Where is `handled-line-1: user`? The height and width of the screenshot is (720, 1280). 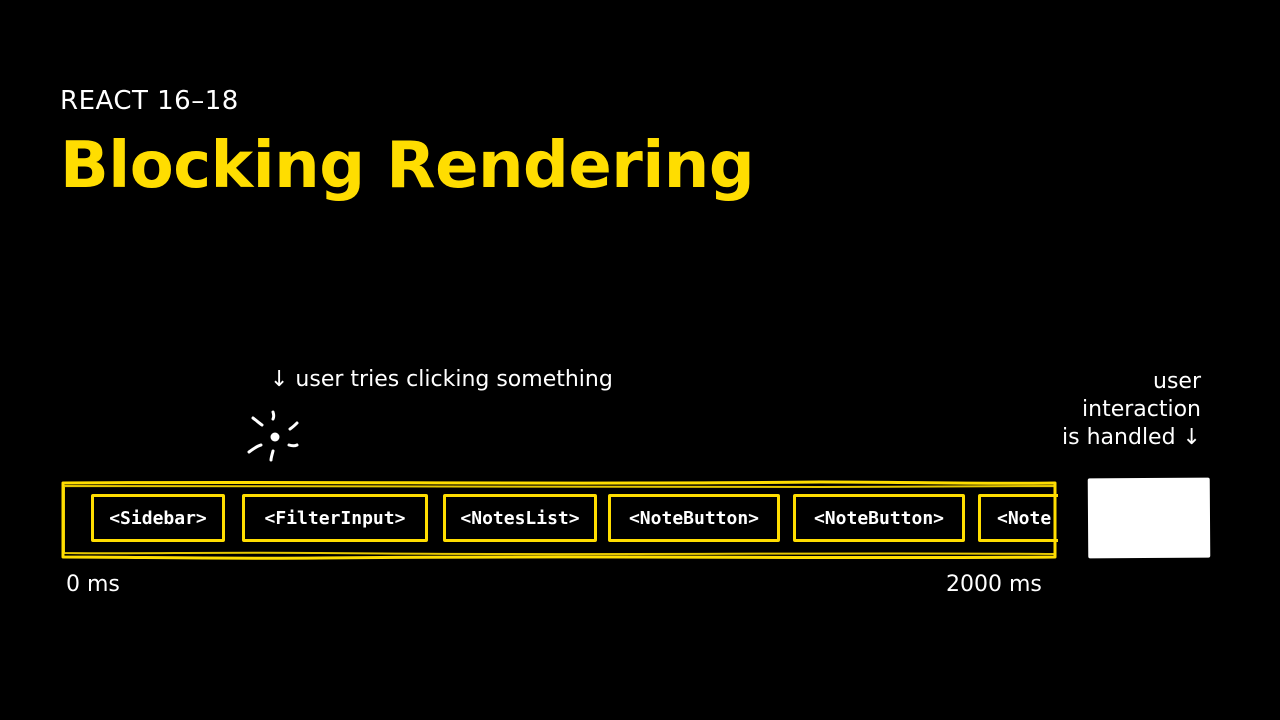 handled-line-1: user is located at coordinates (1177, 381).